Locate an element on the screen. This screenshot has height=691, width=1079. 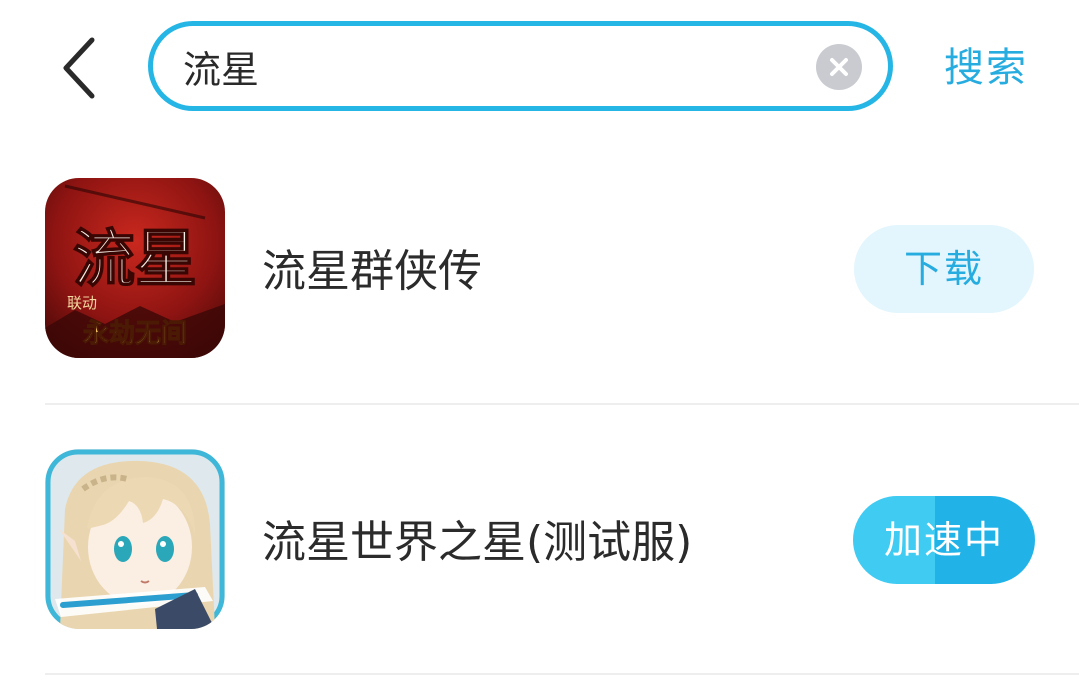
clear-search-button is located at coordinates (839, 67).